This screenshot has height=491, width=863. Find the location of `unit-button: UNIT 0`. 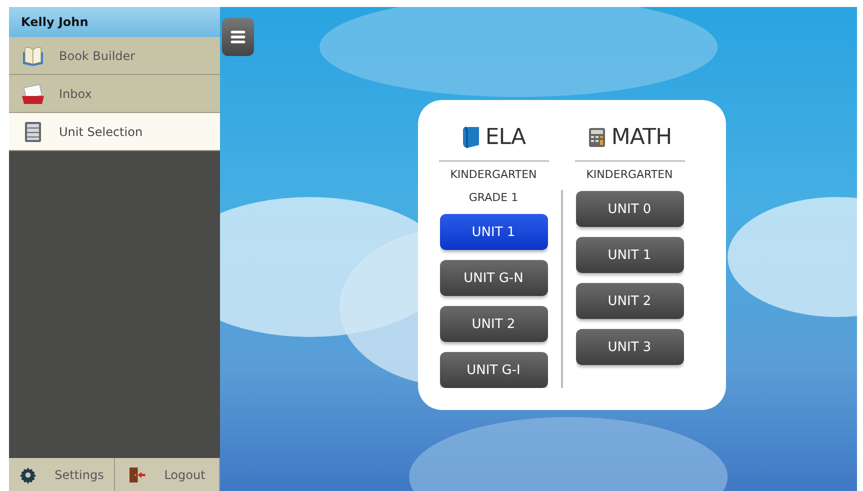

unit-button: UNIT 0 is located at coordinates (630, 209).